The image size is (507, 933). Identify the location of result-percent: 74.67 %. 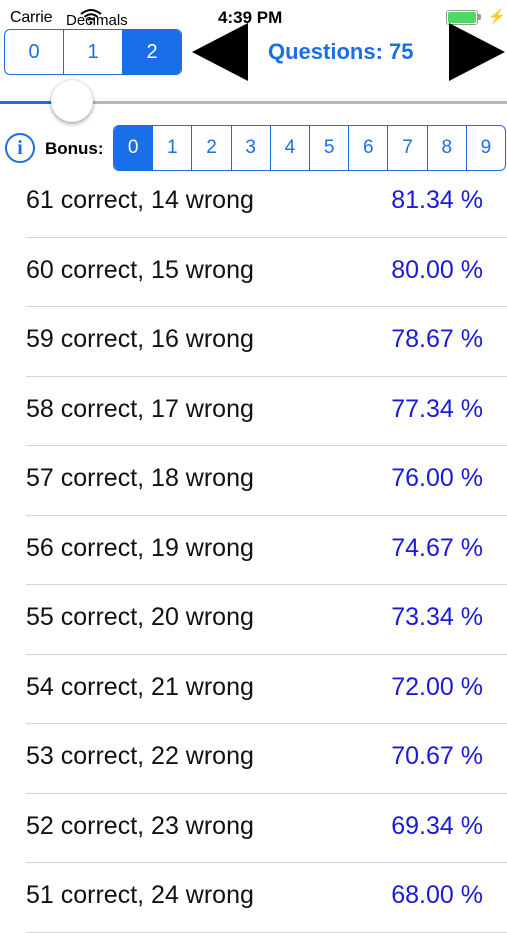
(437, 547).